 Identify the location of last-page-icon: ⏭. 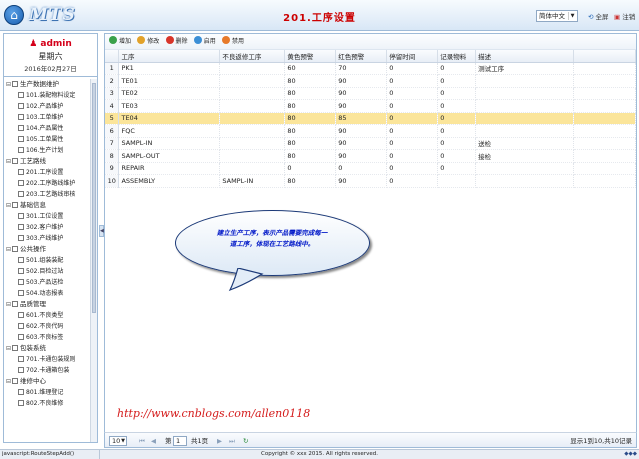
(232, 441).